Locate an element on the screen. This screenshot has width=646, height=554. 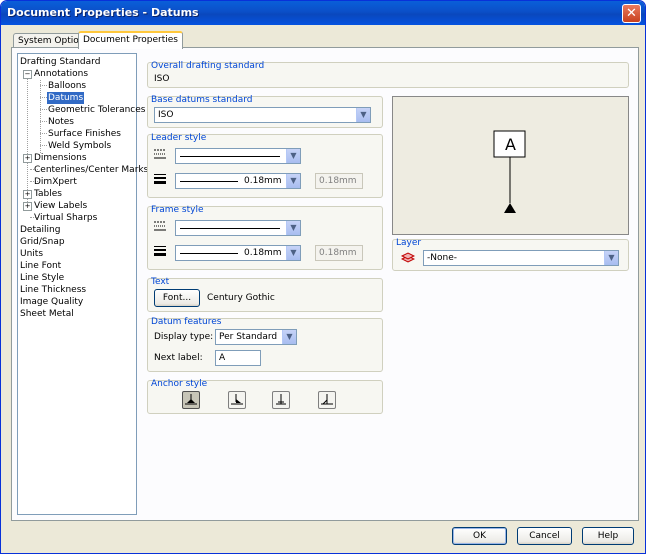
anchor-line-icon is located at coordinates (281, 399).